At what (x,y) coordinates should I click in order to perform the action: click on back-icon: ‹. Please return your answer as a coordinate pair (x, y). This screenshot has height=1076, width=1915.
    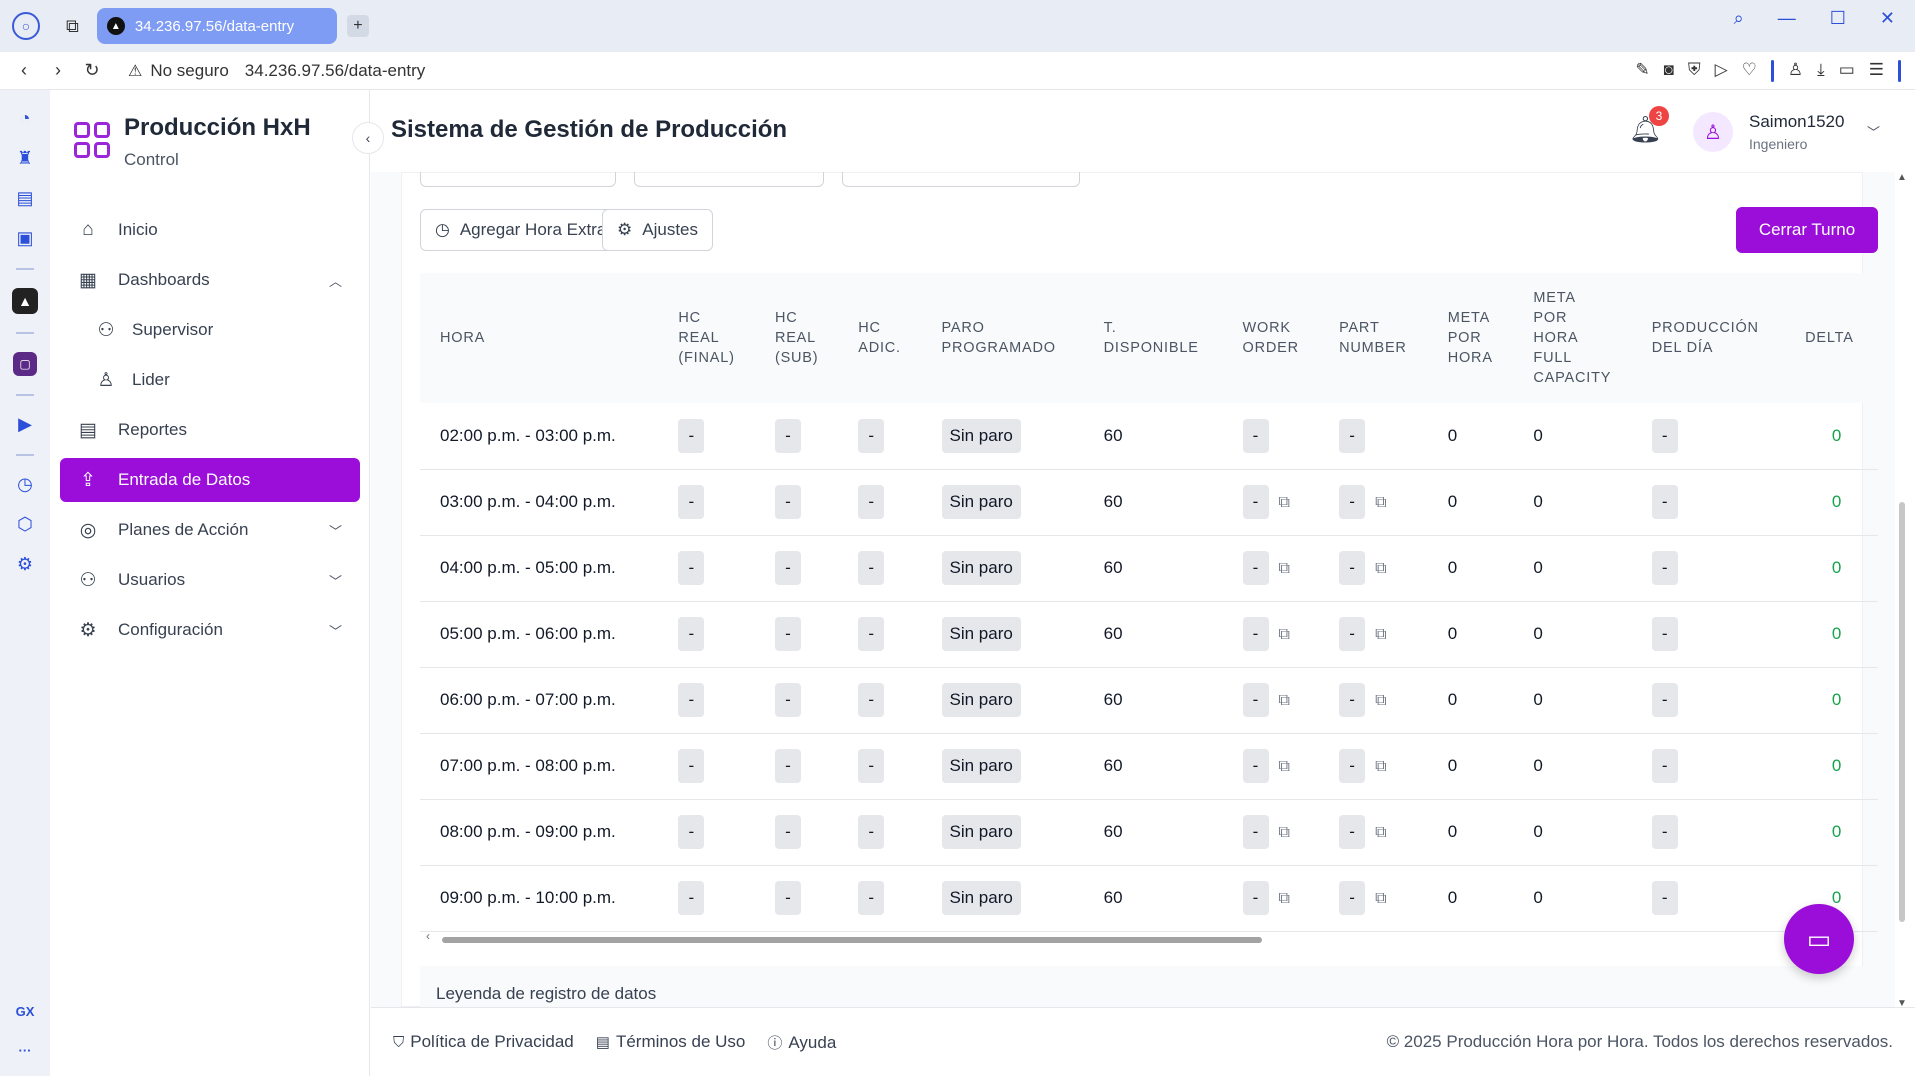
    Looking at the image, I should click on (24, 70).